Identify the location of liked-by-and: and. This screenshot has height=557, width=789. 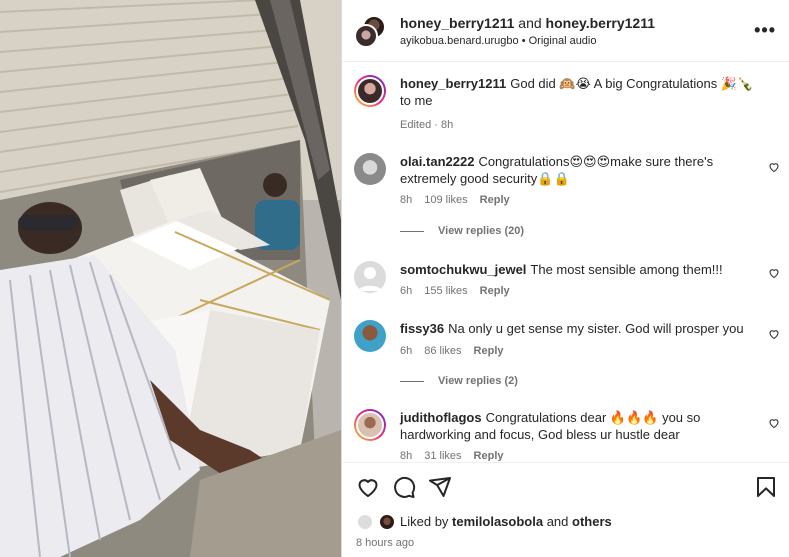
(557, 521).